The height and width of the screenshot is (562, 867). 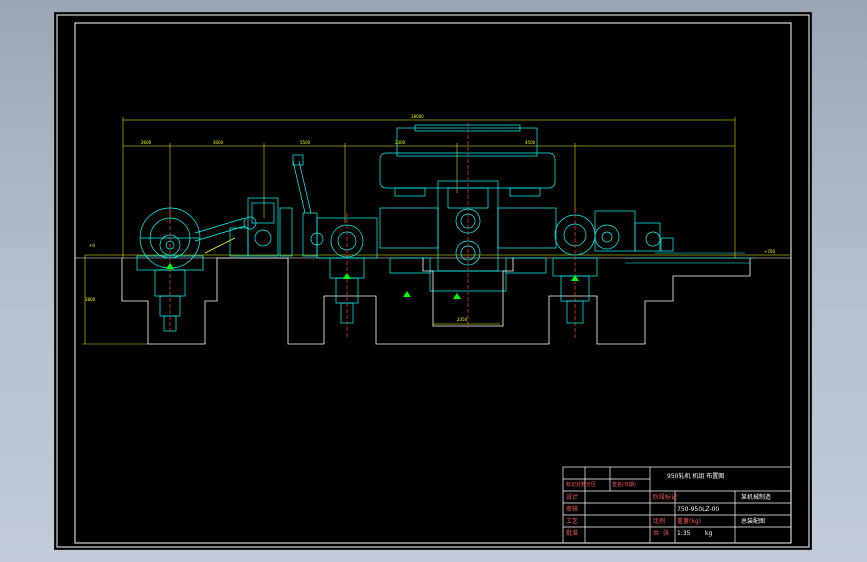 What do you see at coordinates (634, 231) in the screenshot?
I see `right-drive-unit` at bounding box center [634, 231].